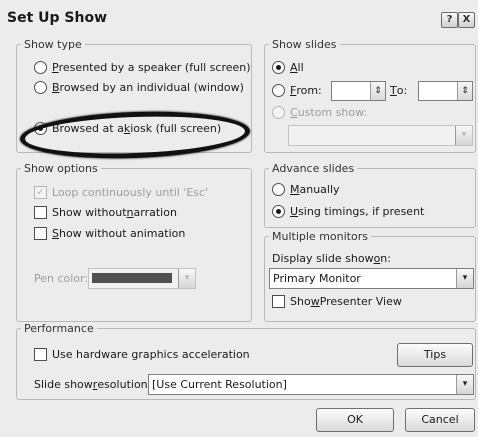  I want to click on show-slides-title: Show slides, so click(304, 44).